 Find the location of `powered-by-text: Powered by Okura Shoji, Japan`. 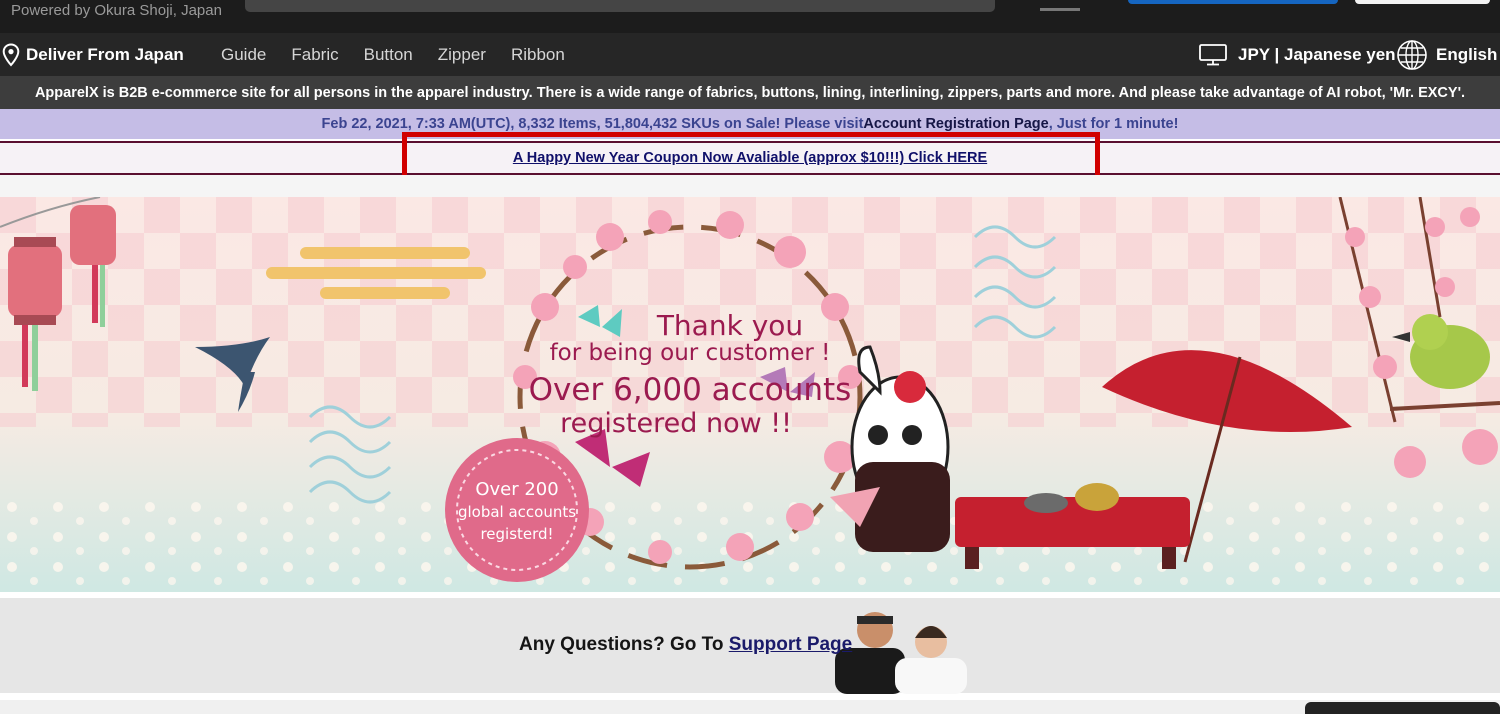

powered-by-text: Powered by Okura Shoji, Japan is located at coordinates (116, 10).